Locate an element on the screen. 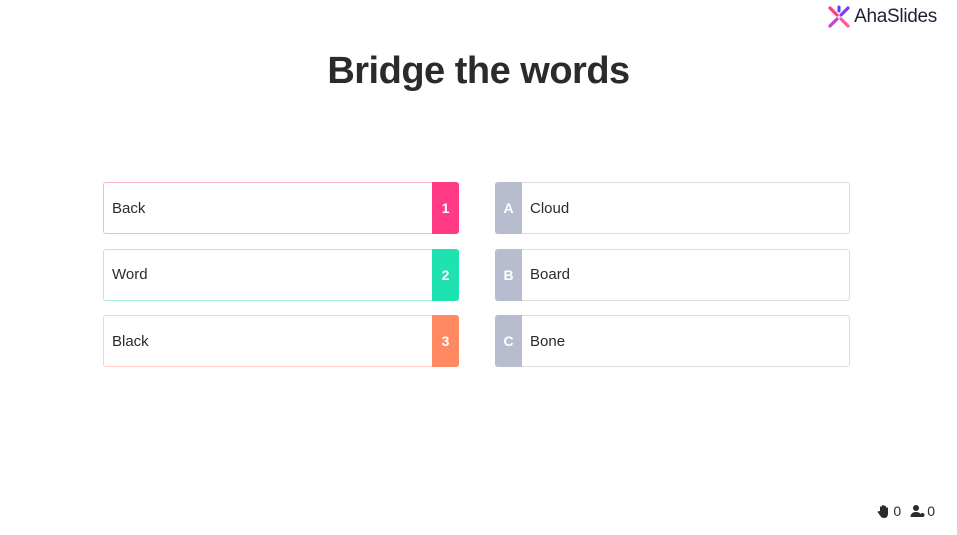 This screenshot has width=957, height=535. left-item-badge: 1 is located at coordinates (445, 208).